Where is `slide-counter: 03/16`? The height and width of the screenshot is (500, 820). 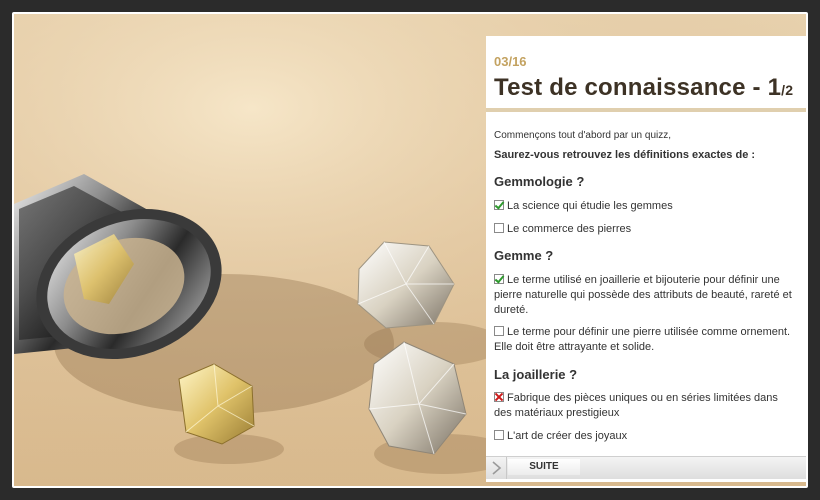
slide-counter: 03/16 is located at coordinates (510, 61).